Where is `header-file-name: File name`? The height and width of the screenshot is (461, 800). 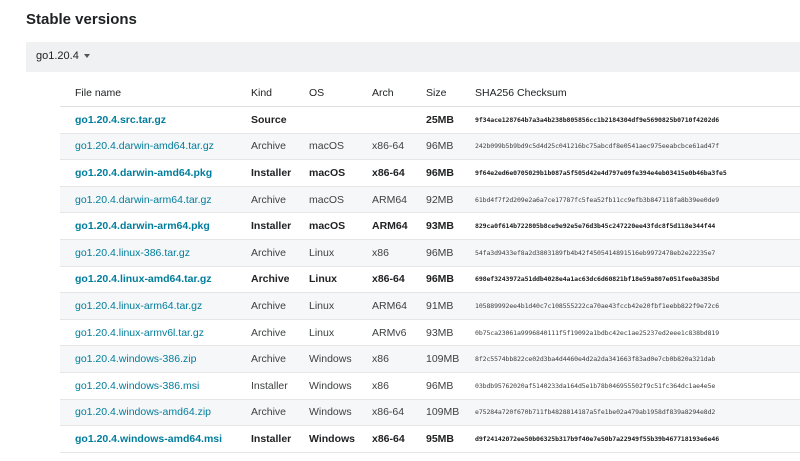
header-file-name: File name is located at coordinates (148, 93).